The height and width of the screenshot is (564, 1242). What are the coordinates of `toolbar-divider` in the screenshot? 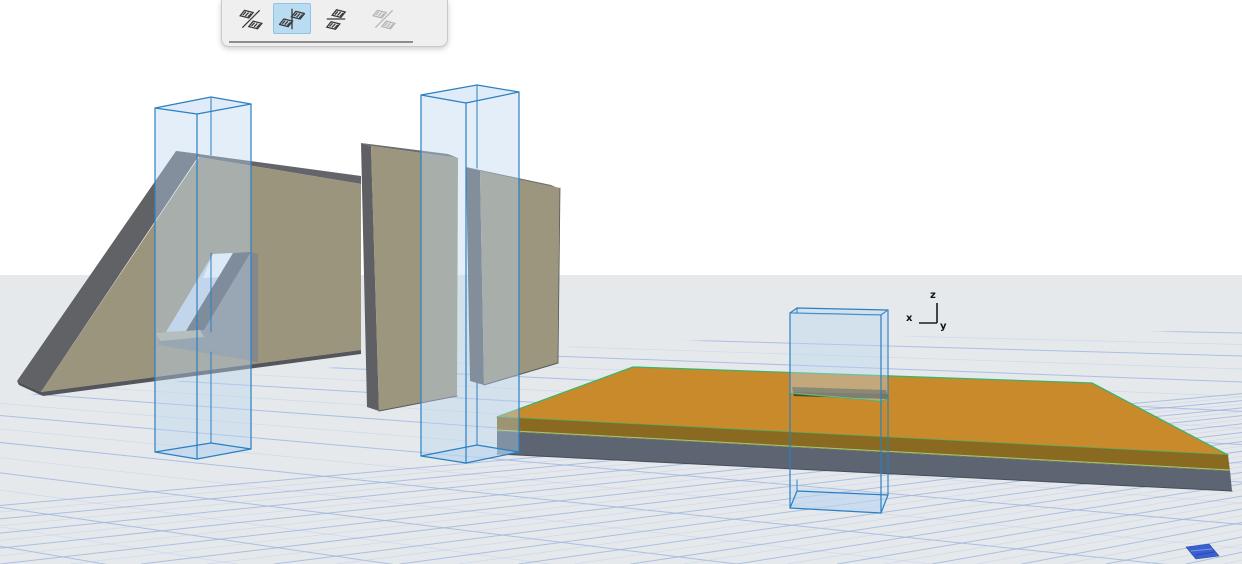 It's located at (321, 42).